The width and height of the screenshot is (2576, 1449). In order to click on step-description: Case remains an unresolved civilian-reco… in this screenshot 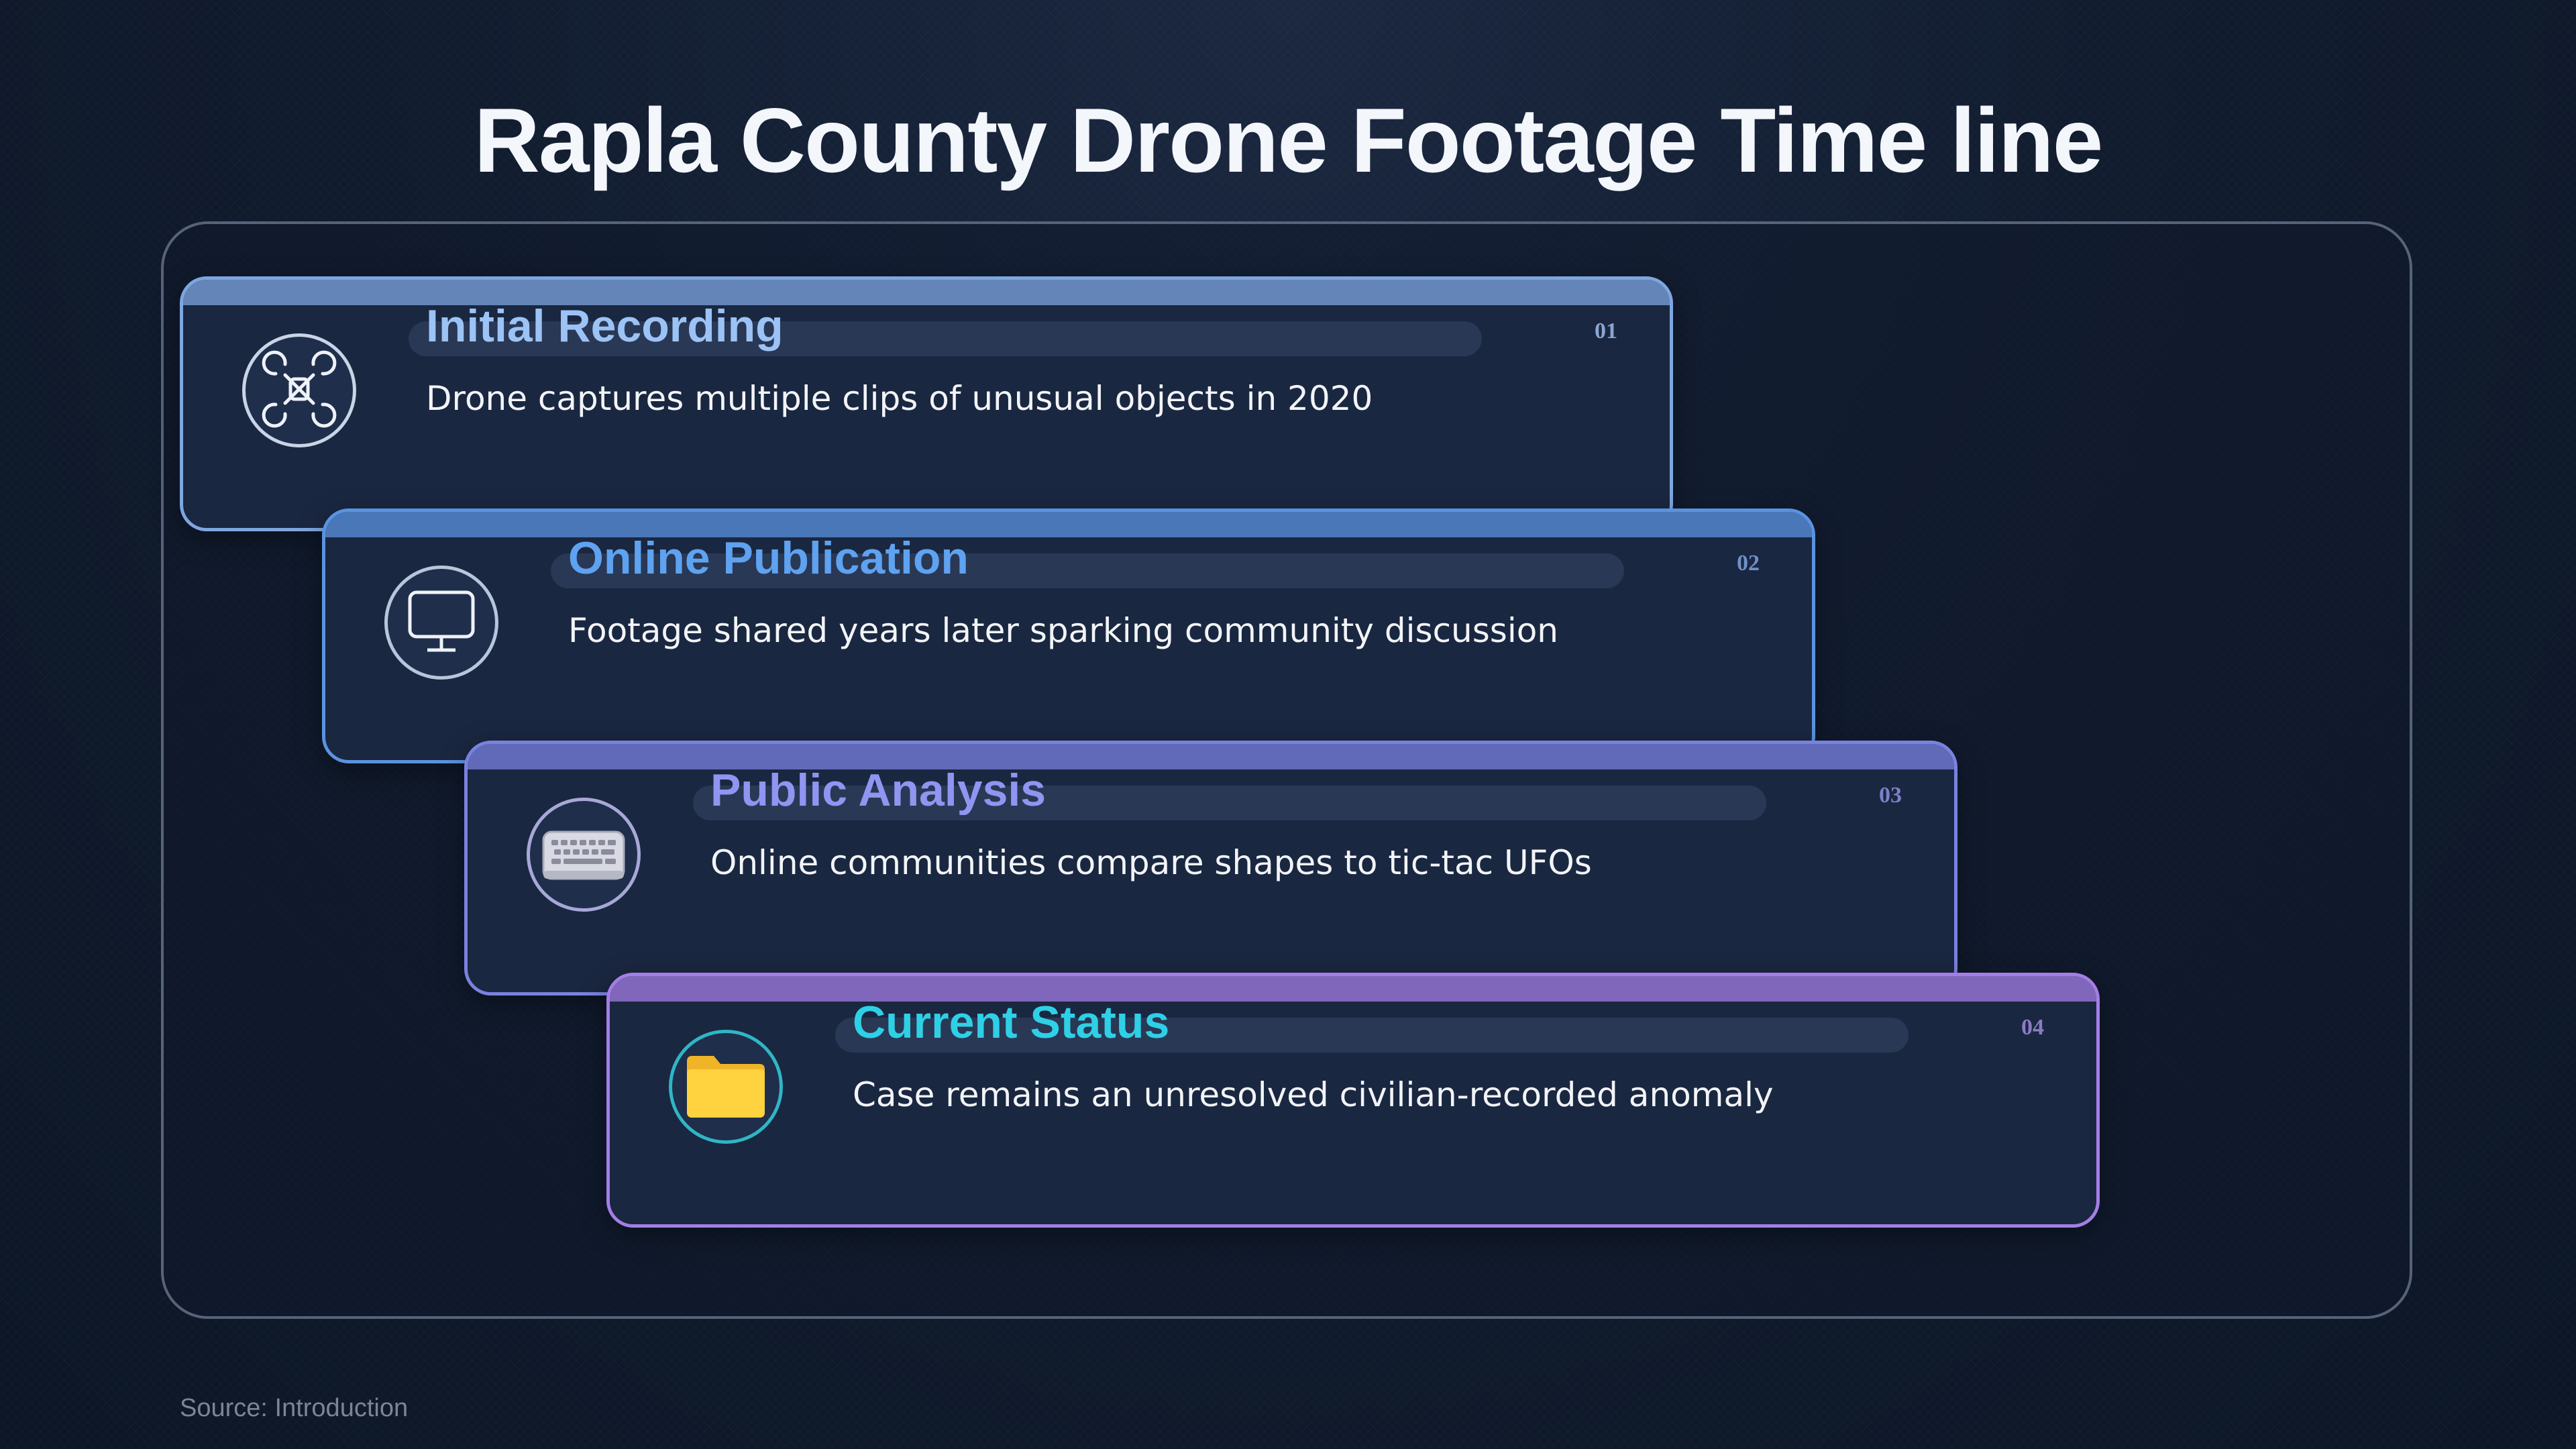, I will do `click(1313, 1094)`.